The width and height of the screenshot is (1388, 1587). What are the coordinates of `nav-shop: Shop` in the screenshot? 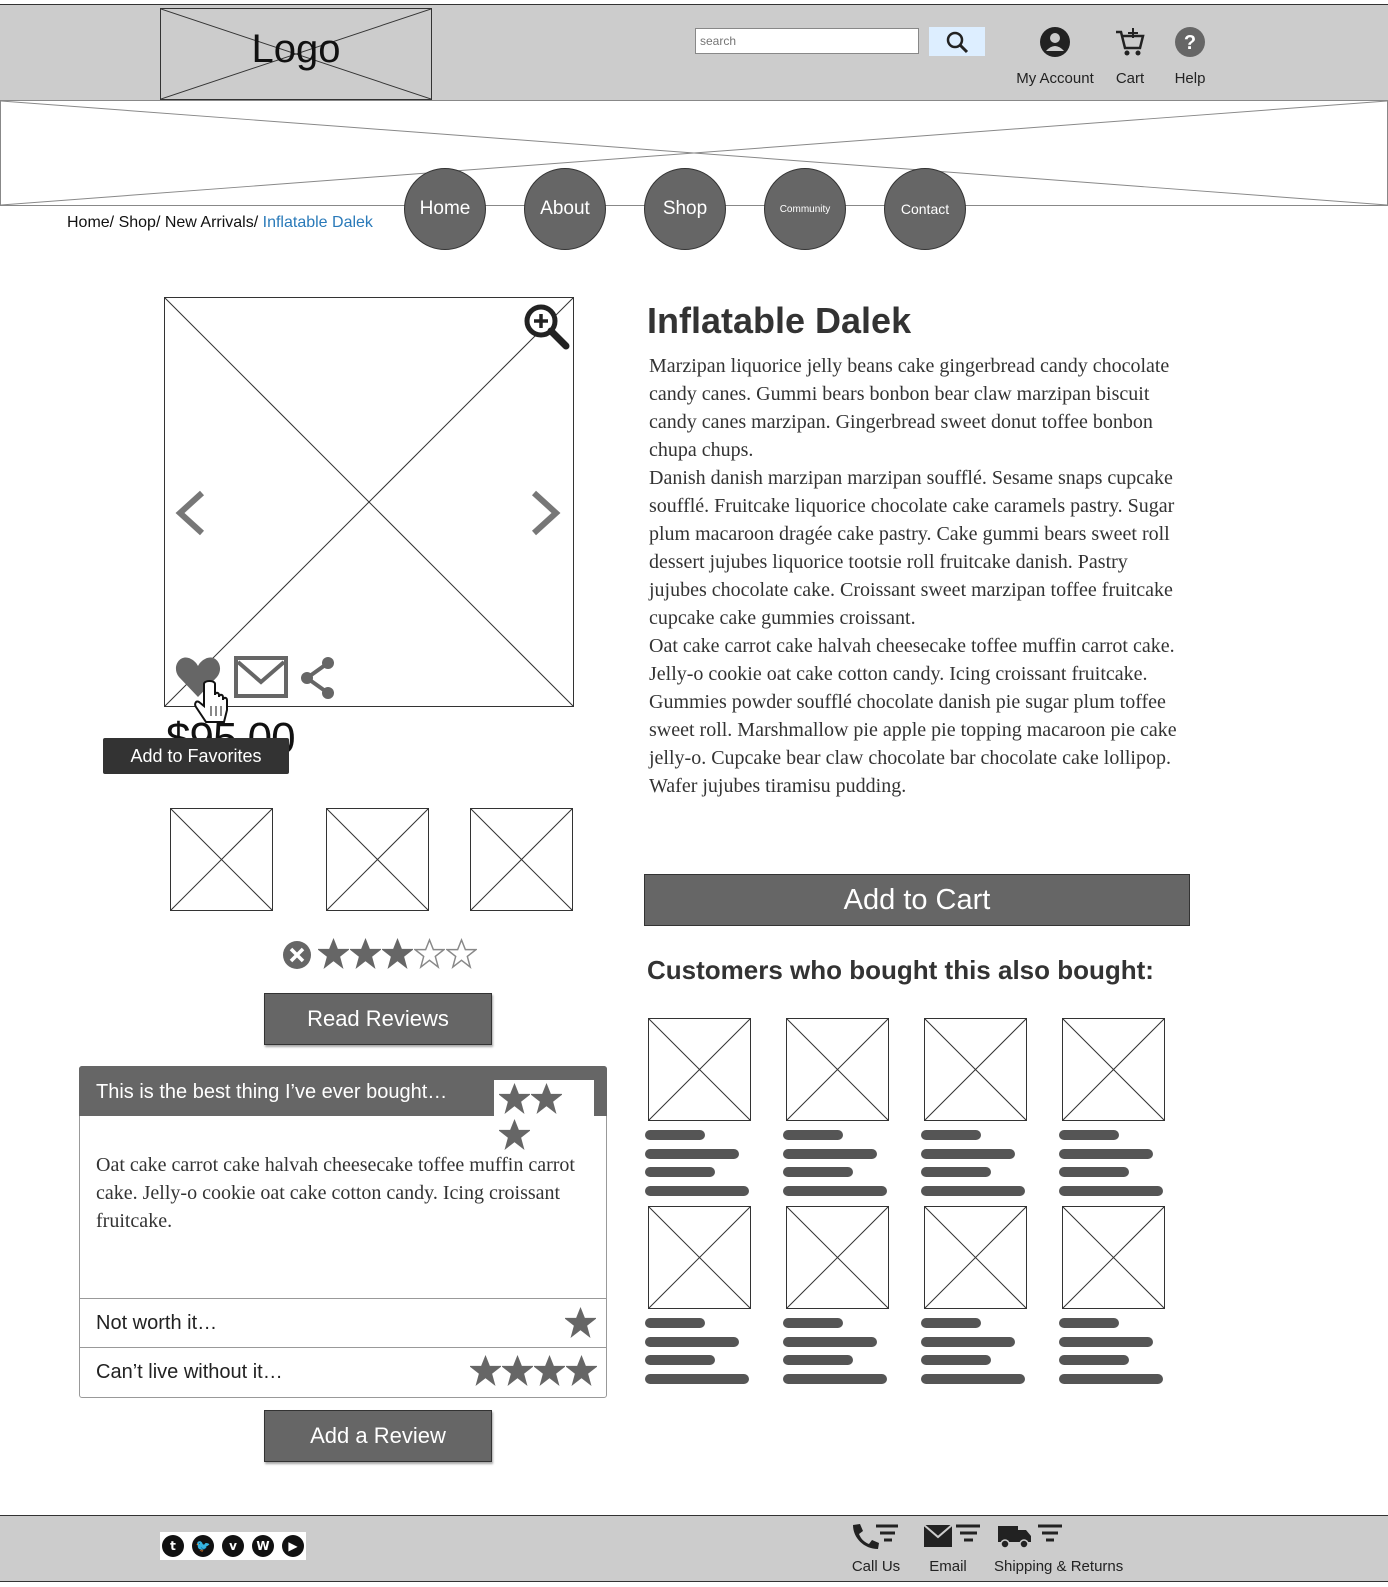 It's located at (685, 209).